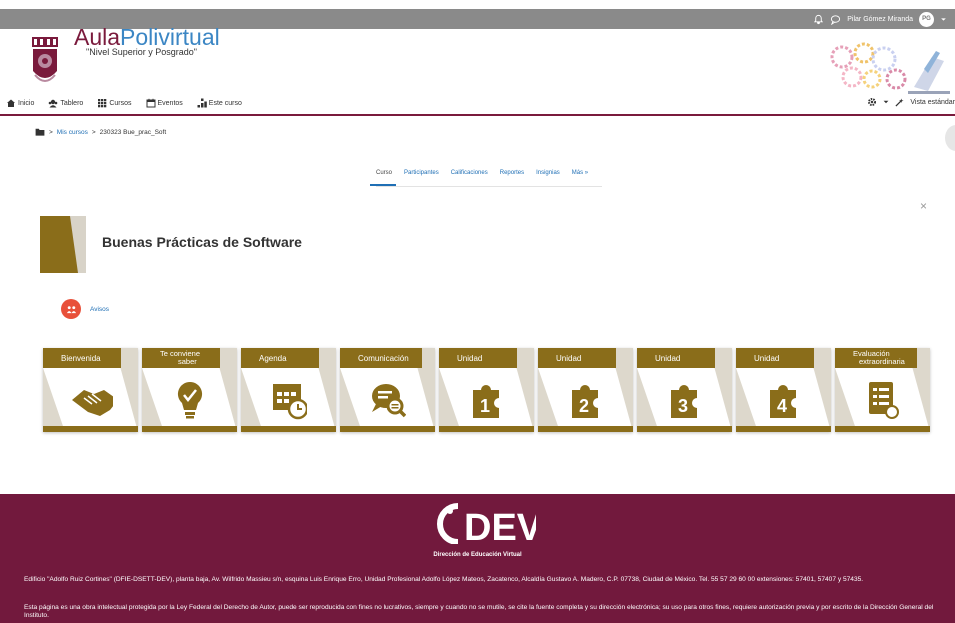  I want to click on tile-te-conviene-saber: Te conviene saber, so click(189, 390).